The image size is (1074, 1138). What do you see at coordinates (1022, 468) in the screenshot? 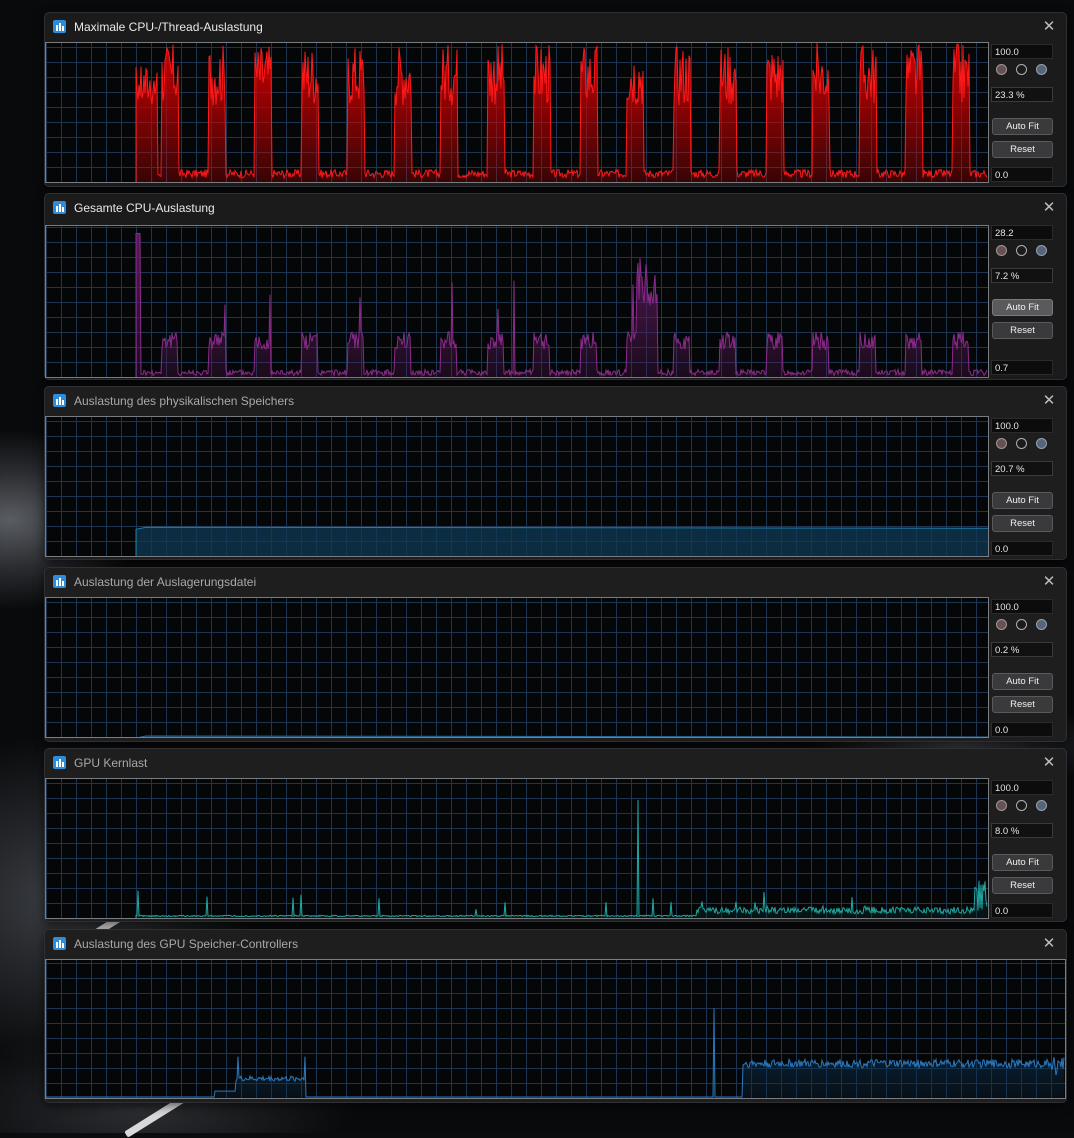
I see `current-value-field: 20.7 %` at bounding box center [1022, 468].